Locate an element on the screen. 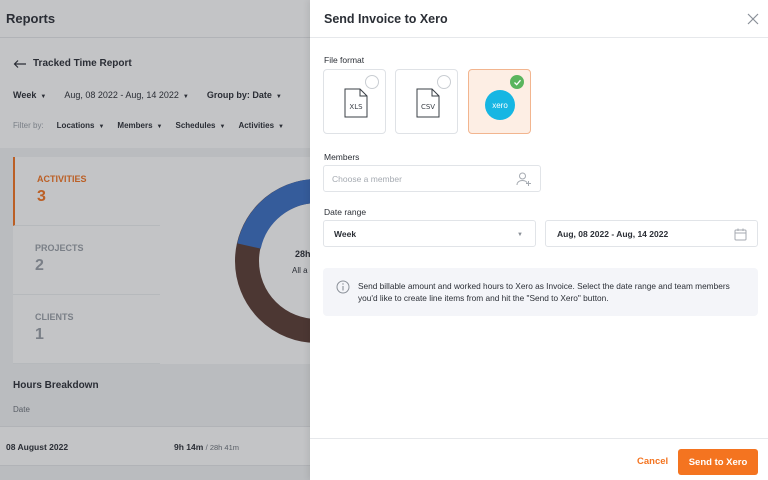  xero-logo-icon: xero is located at coordinates (500, 105).